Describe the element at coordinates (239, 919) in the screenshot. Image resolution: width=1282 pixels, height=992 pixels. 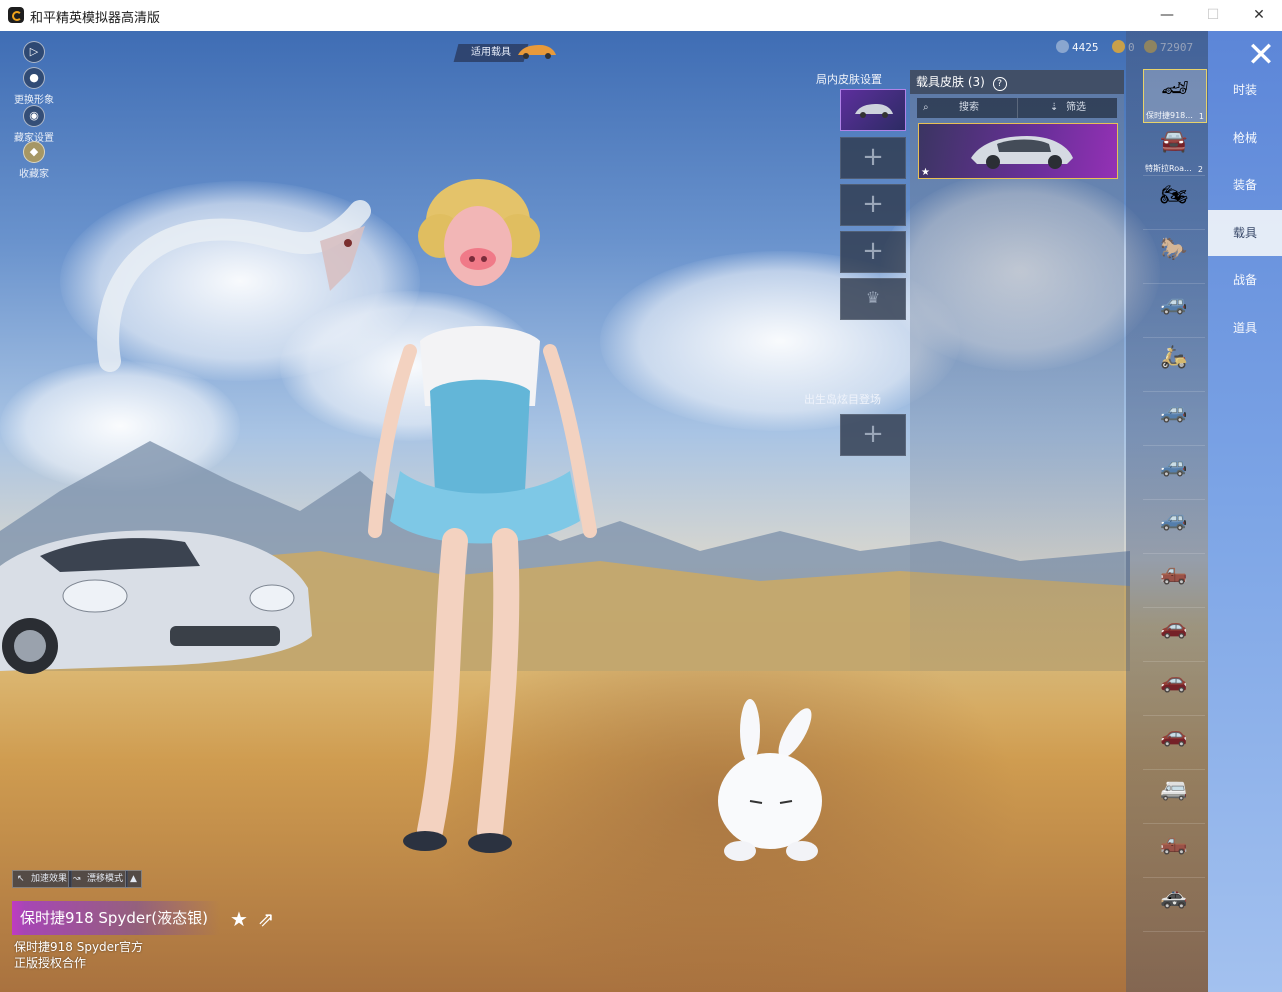
I see `favorite-star-icon: ★` at that location.